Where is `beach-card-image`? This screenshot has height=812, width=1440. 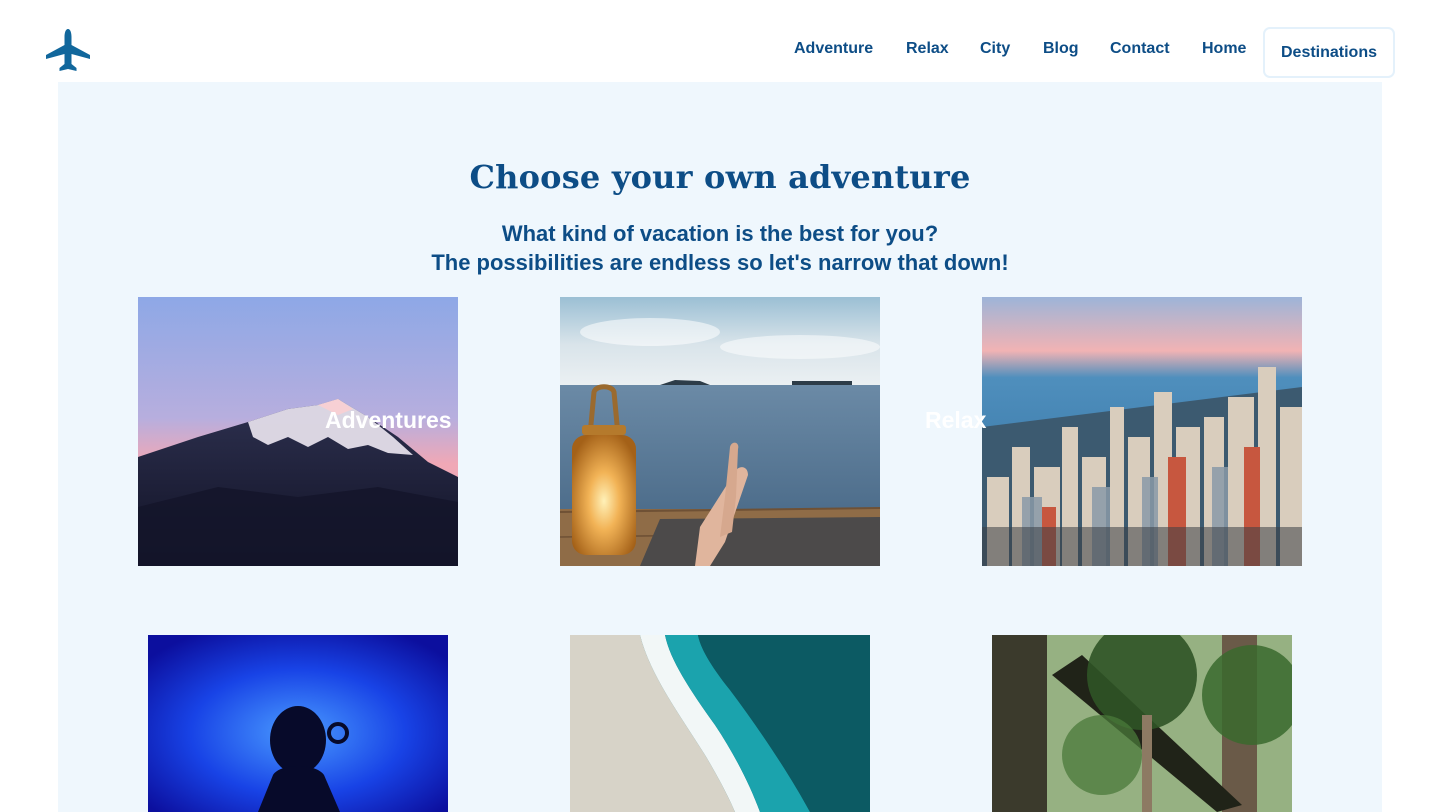
beach-card-image is located at coordinates (720, 723).